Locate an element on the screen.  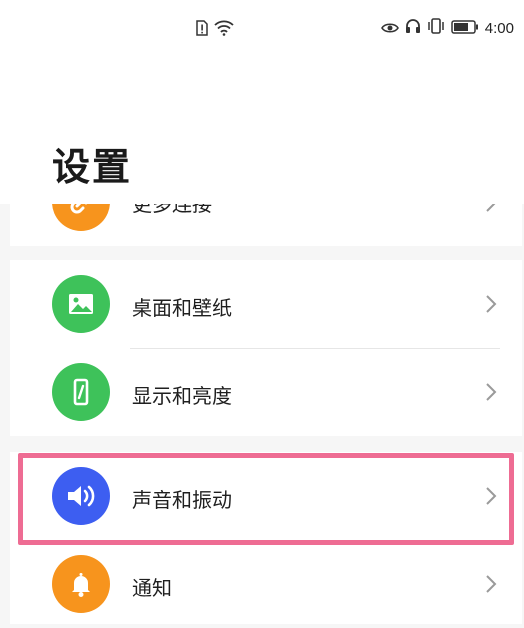
list-item-label: 桌面和壁纸 is located at coordinates (182, 308).